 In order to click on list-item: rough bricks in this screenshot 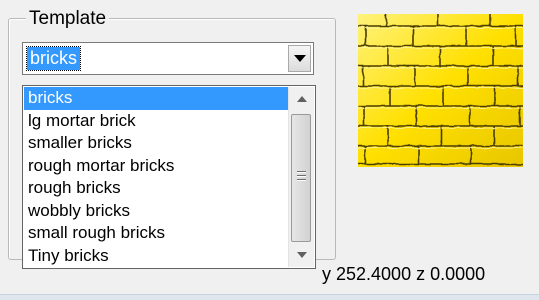, I will do `click(156, 188)`.